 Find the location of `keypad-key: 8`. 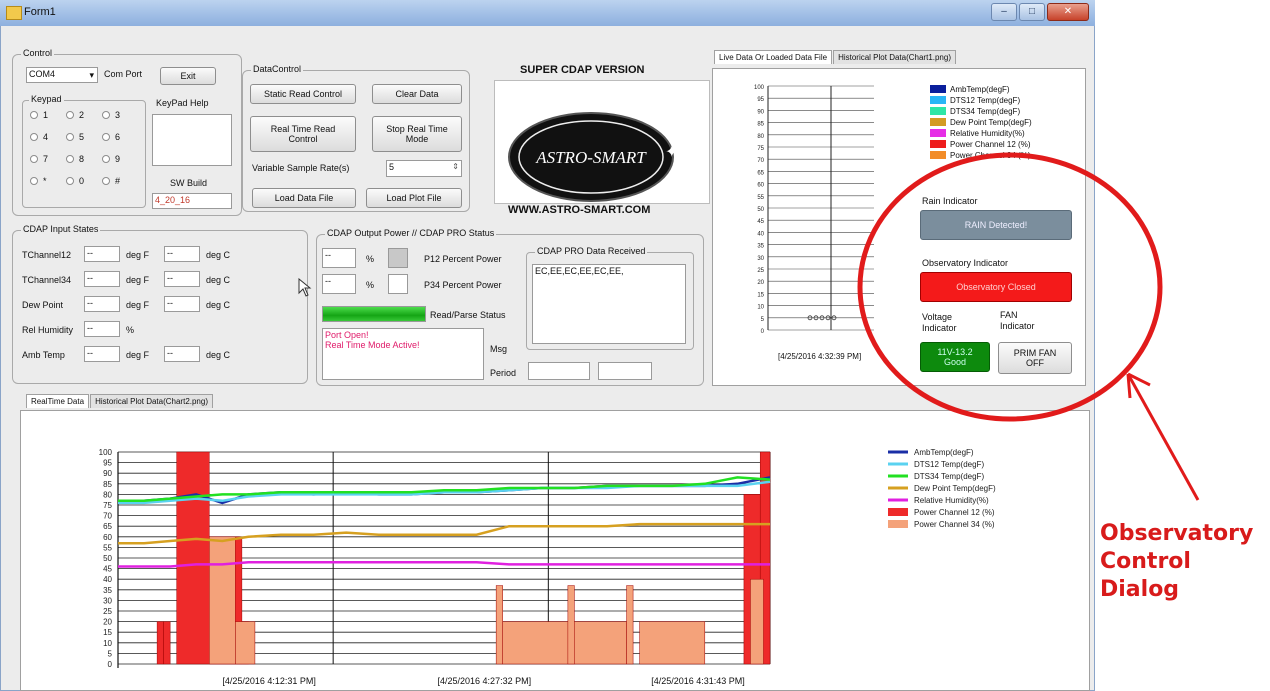

keypad-key: 8 is located at coordinates (75, 159).